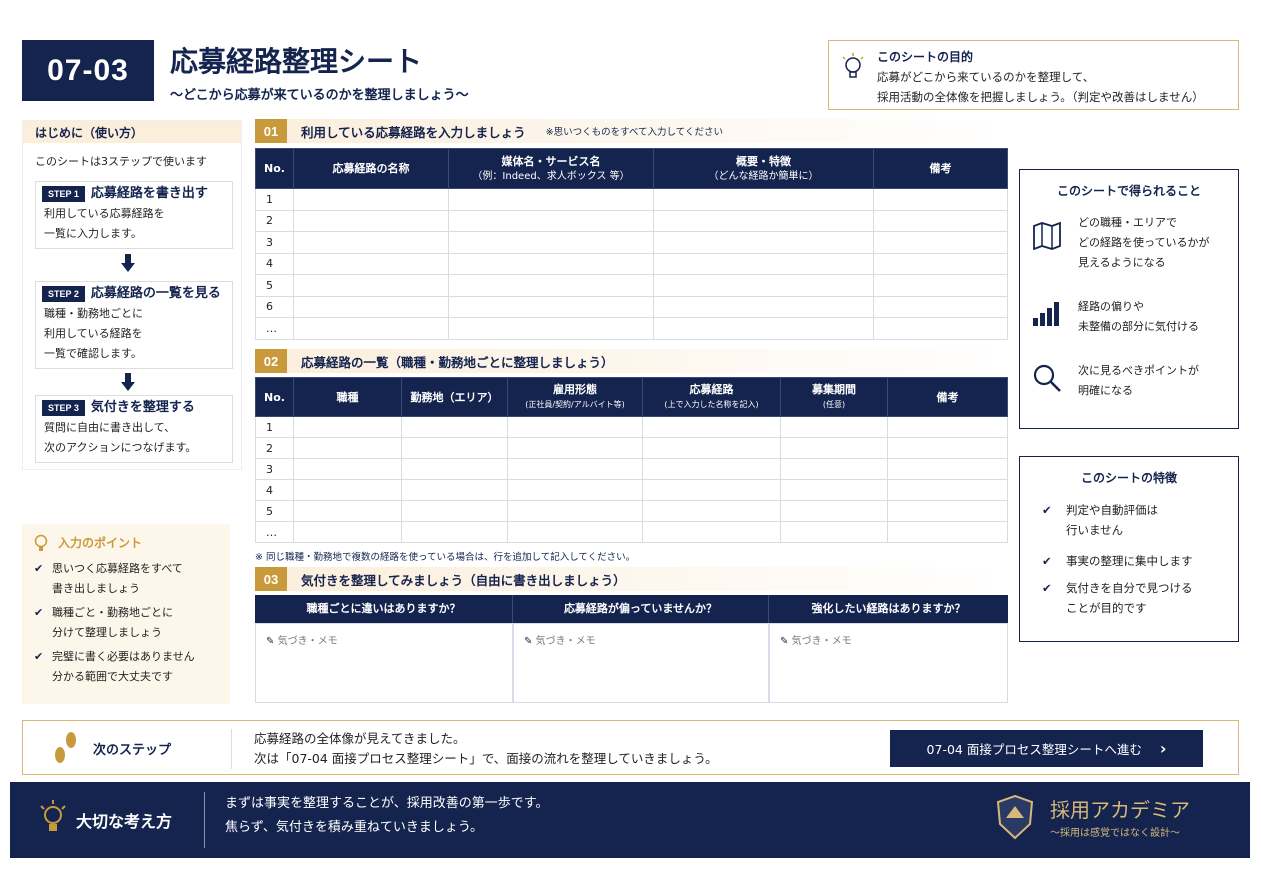  Describe the element at coordinates (88, 70) in the screenshot. I see `sheet-number-badge: 07-03` at that location.